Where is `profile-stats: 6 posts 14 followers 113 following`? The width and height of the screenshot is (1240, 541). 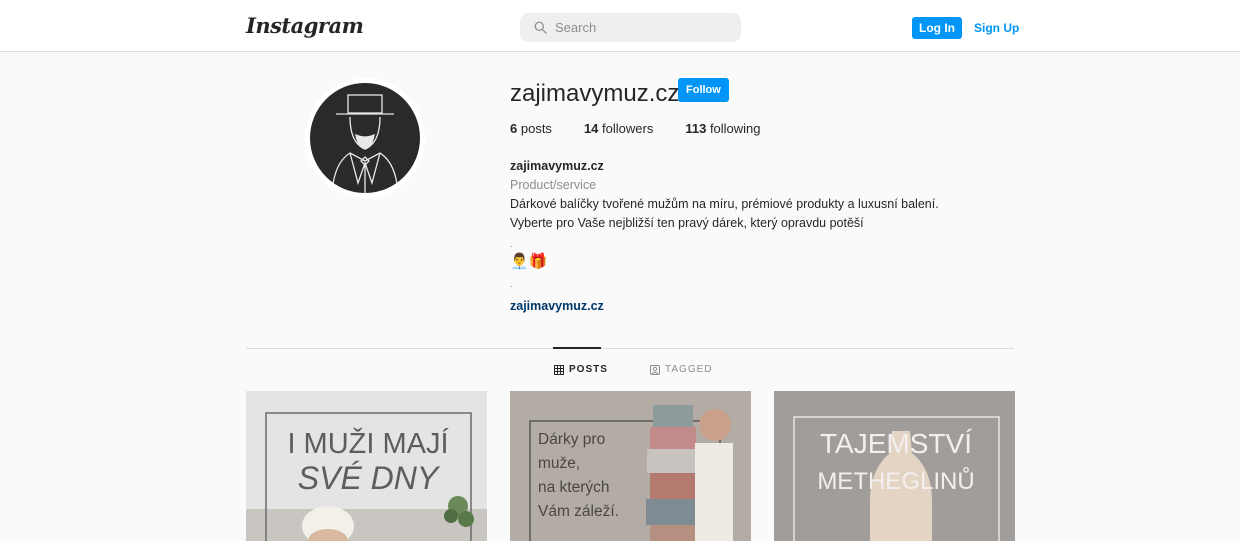
profile-stats: 6 posts 14 followers 113 following is located at coordinates (651, 128).